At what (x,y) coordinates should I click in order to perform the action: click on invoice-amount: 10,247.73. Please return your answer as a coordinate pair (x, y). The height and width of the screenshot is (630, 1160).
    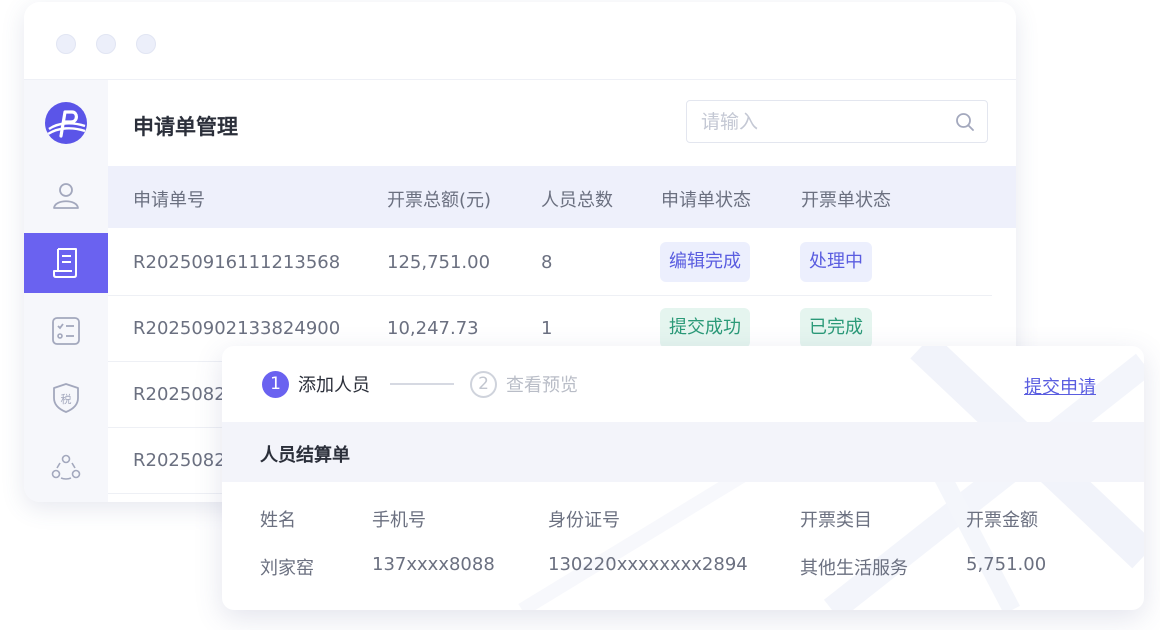
    Looking at the image, I should click on (433, 328).